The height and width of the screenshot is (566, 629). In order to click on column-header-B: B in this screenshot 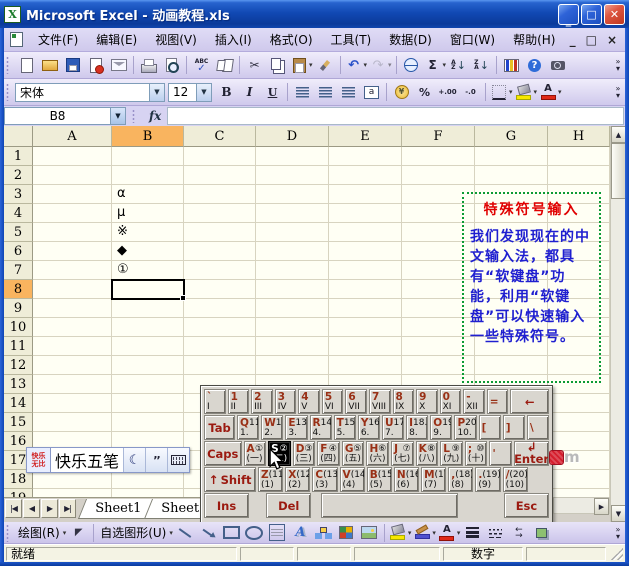, I will do `click(148, 136)`.